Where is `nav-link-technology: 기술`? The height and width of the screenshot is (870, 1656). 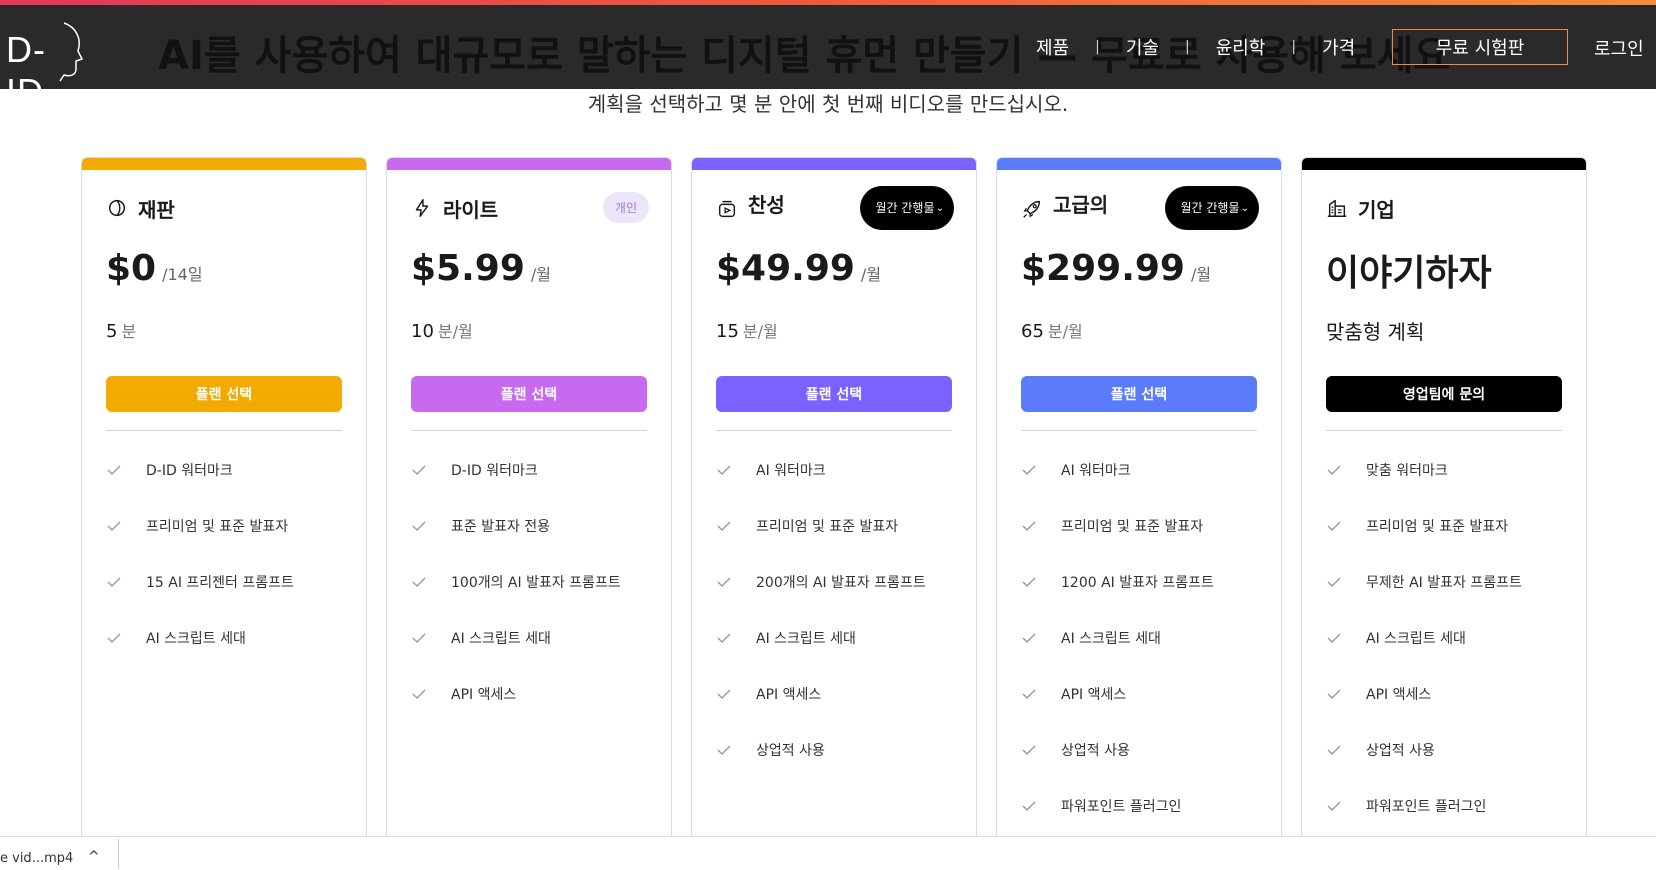 nav-link-technology: 기술 is located at coordinates (1142, 47).